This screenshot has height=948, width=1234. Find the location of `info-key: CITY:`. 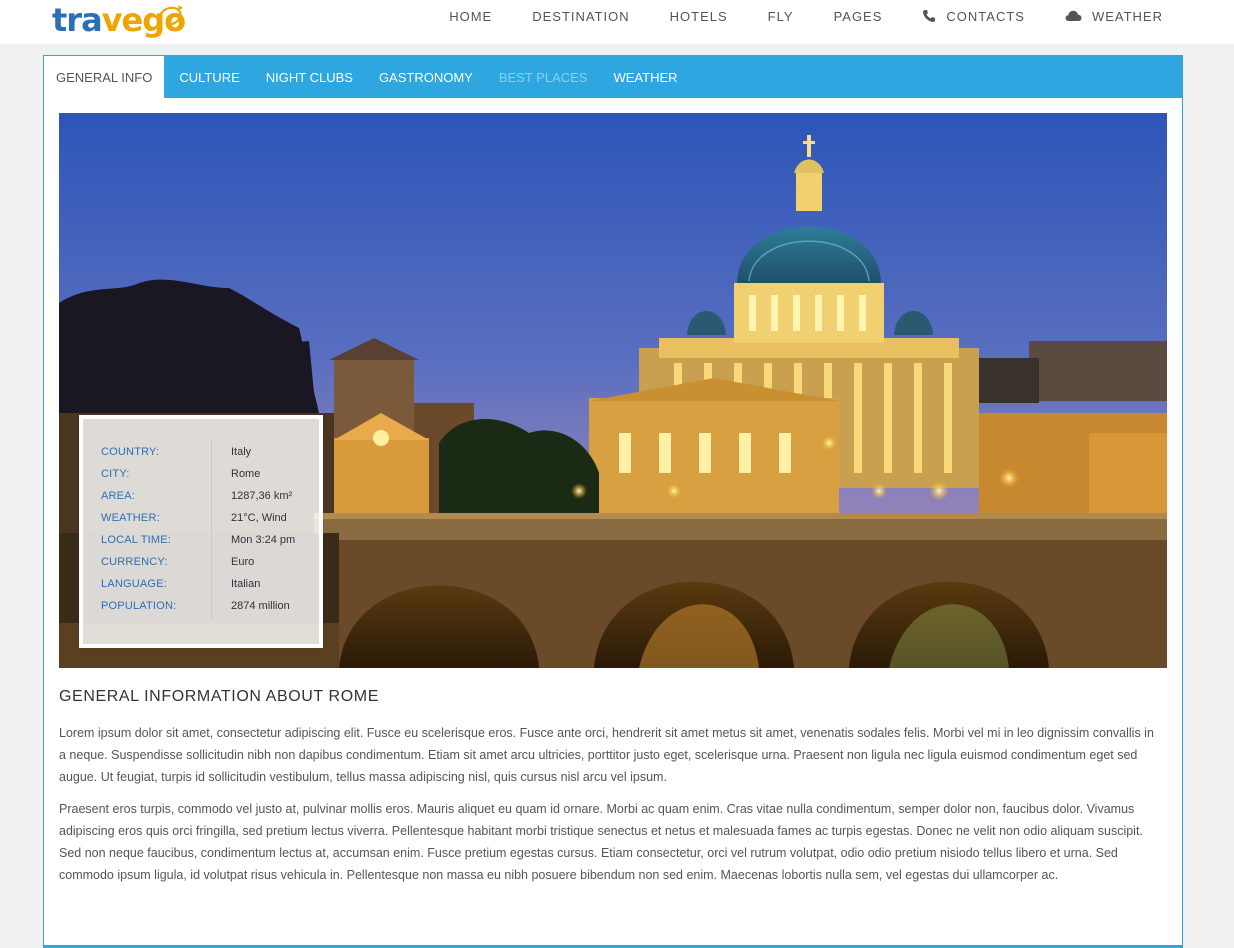

info-key: CITY: is located at coordinates (115, 474).